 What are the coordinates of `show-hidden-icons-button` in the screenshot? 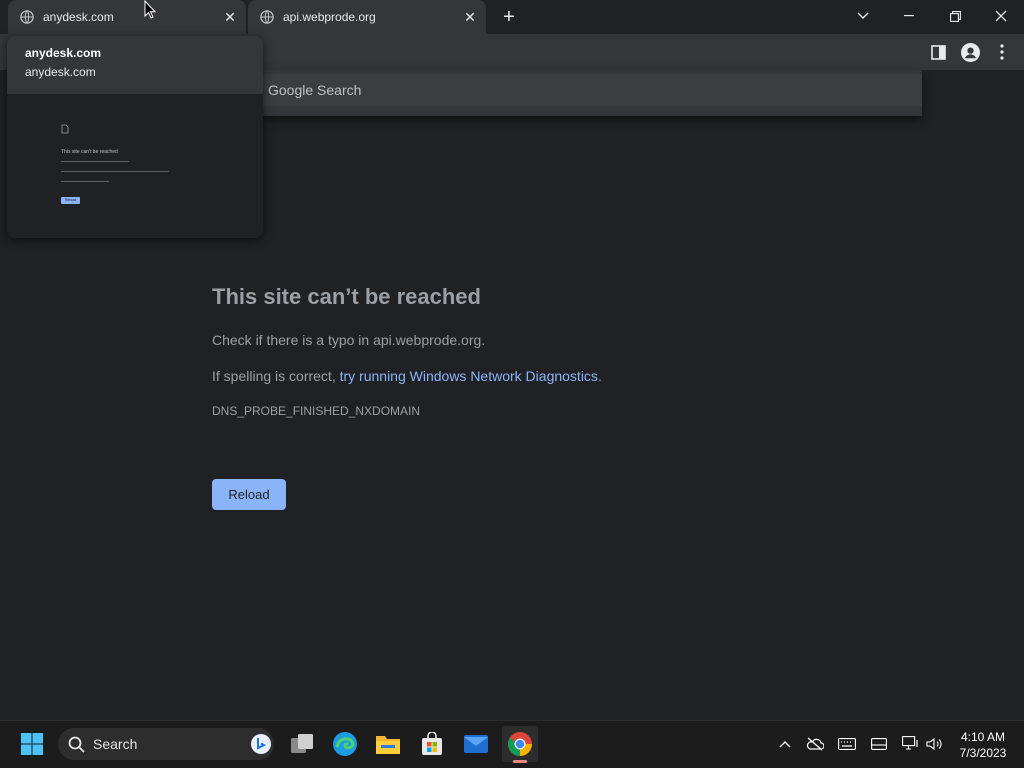 It's located at (785, 744).